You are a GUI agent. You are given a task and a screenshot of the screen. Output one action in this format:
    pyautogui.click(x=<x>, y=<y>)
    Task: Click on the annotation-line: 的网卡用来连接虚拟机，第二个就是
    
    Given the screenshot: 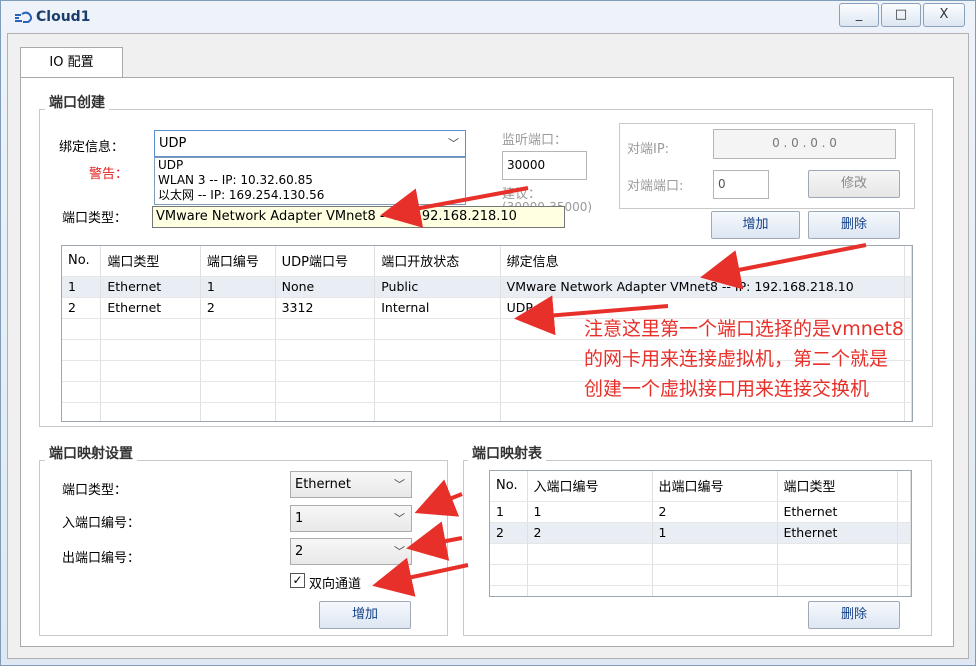 What is the action you would take?
    pyautogui.click(x=736, y=359)
    